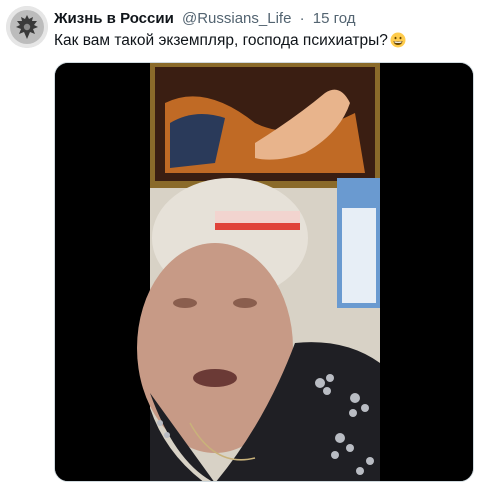 The image size is (497, 489). I want to click on double-headed-eagle-icon, so click(27, 27).